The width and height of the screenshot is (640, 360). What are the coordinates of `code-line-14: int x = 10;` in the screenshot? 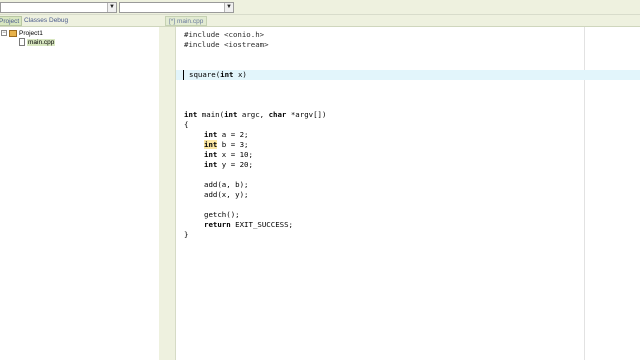 It's located at (228, 155).